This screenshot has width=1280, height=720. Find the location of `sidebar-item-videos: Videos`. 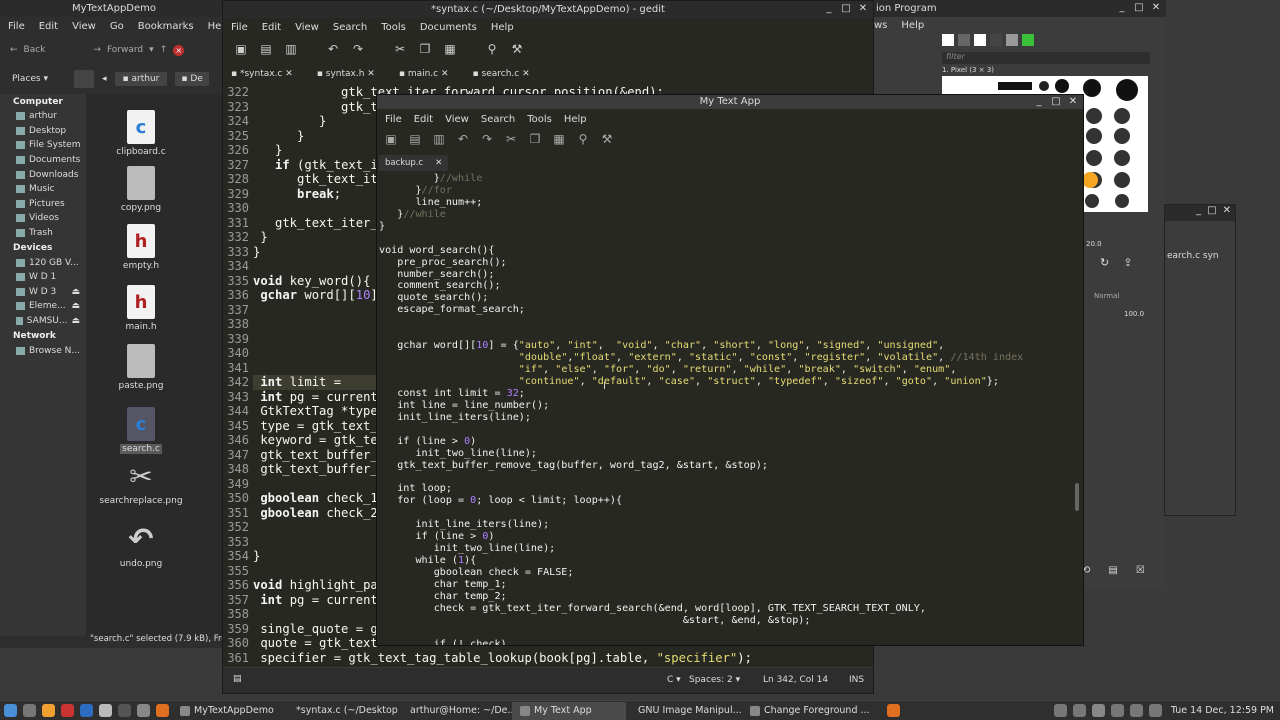

sidebar-item-videos: Videos is located at coordinates (43, 218).